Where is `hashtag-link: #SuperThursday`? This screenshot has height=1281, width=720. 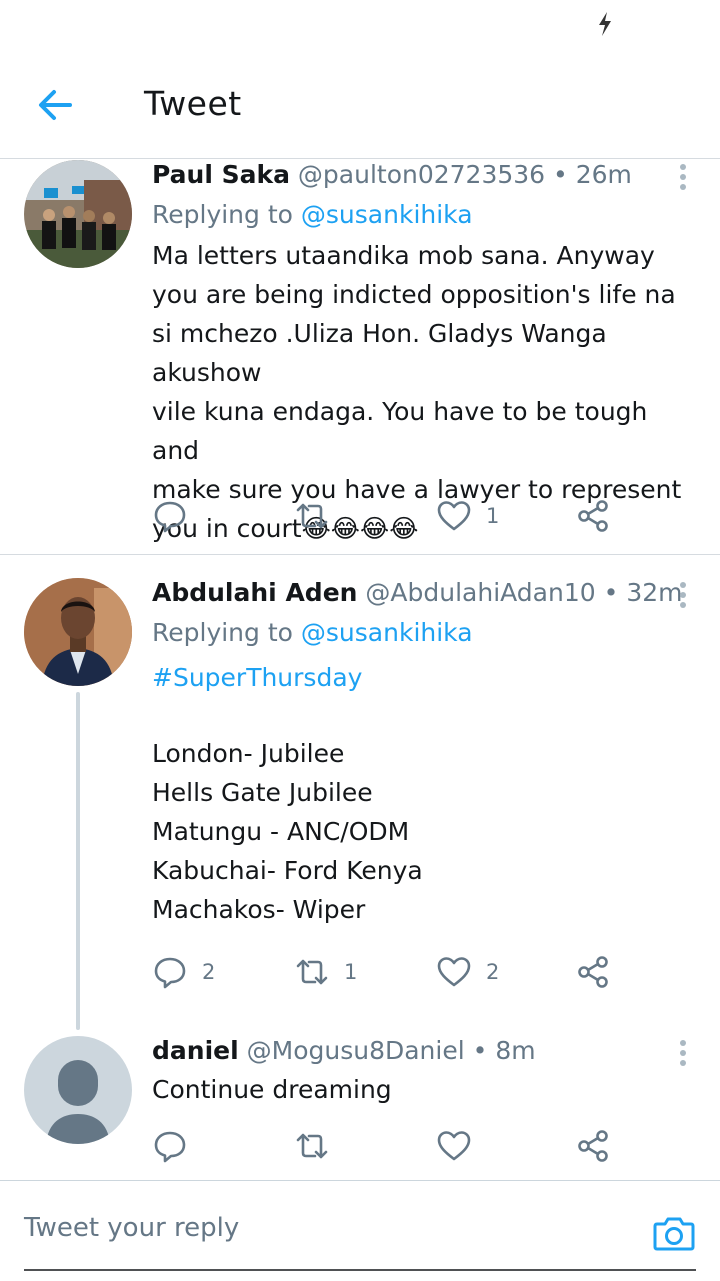
hashtag-link: #SuperThursday is located at coordinates (424, 677).